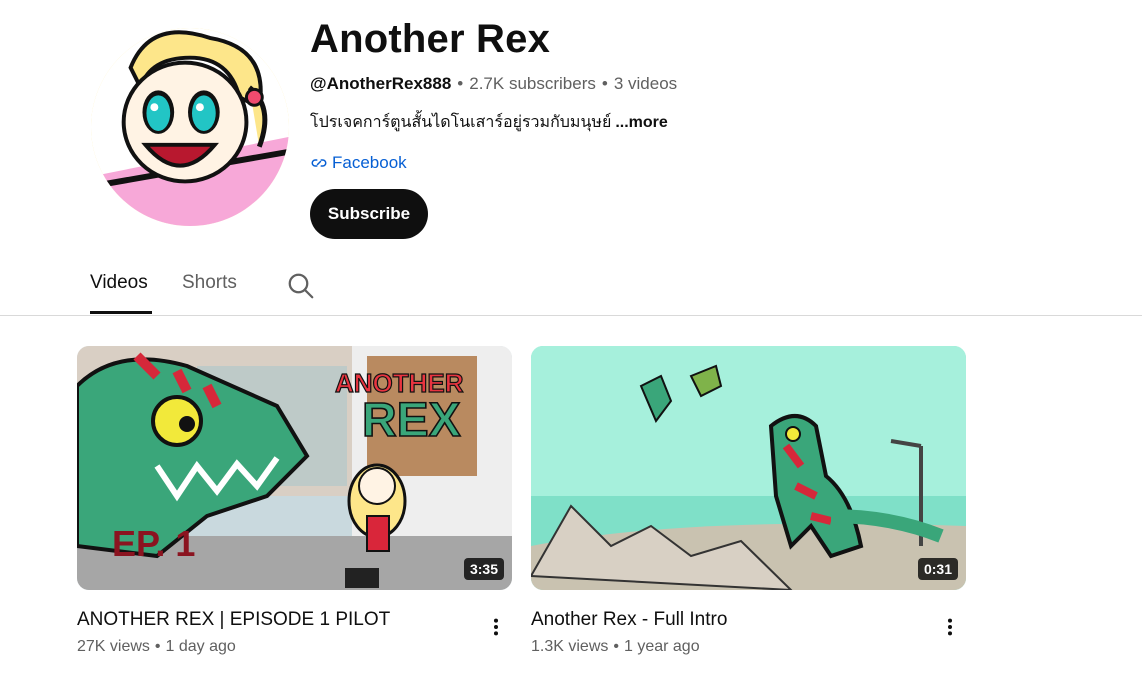 The height and width of the screenshot is (687, 1142). I want to click on video-age: 1 year ago, so click(661, 646).